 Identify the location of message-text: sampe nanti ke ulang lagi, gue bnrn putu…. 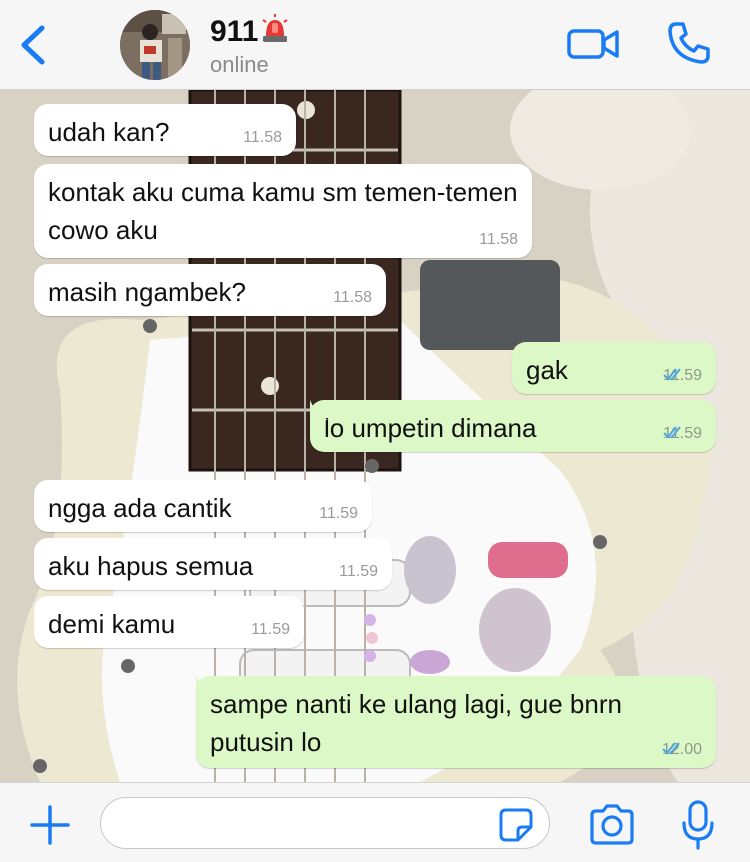
(416, 723).